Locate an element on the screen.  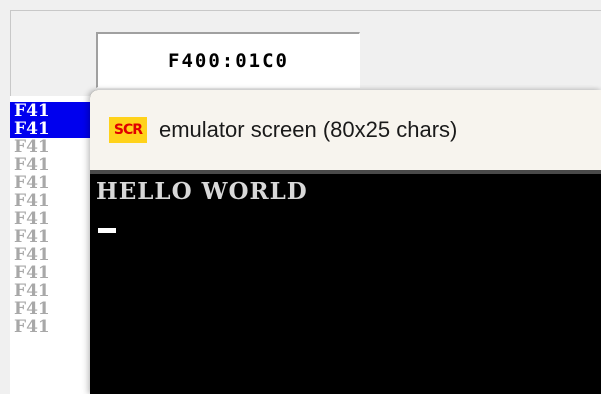
scr-app-icon: SCR is located at coordinates (128, 130).